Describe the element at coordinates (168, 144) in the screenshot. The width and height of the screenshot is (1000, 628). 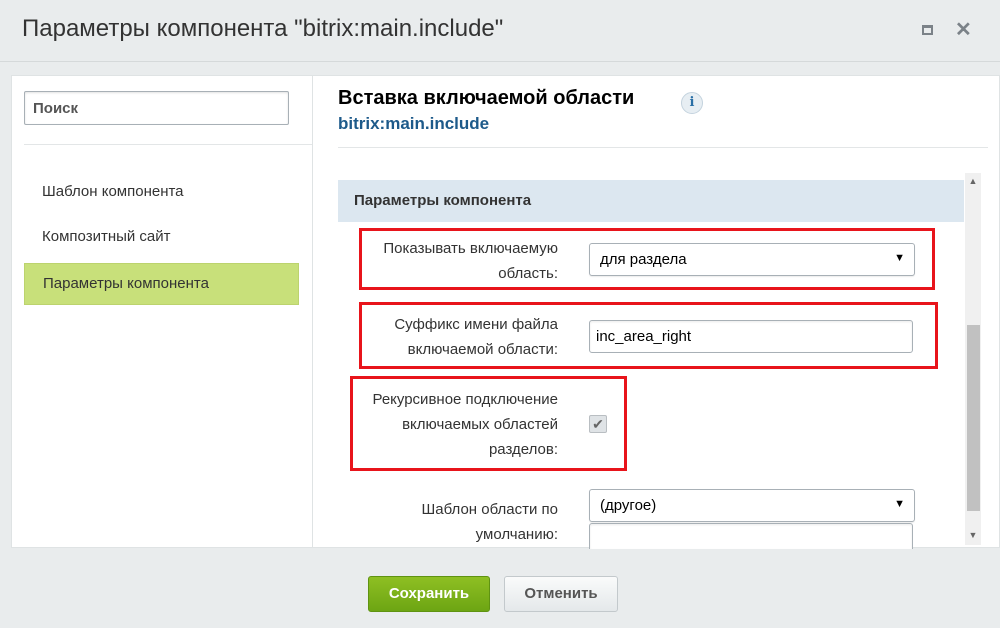
I see `sidebar-divider` at that location.